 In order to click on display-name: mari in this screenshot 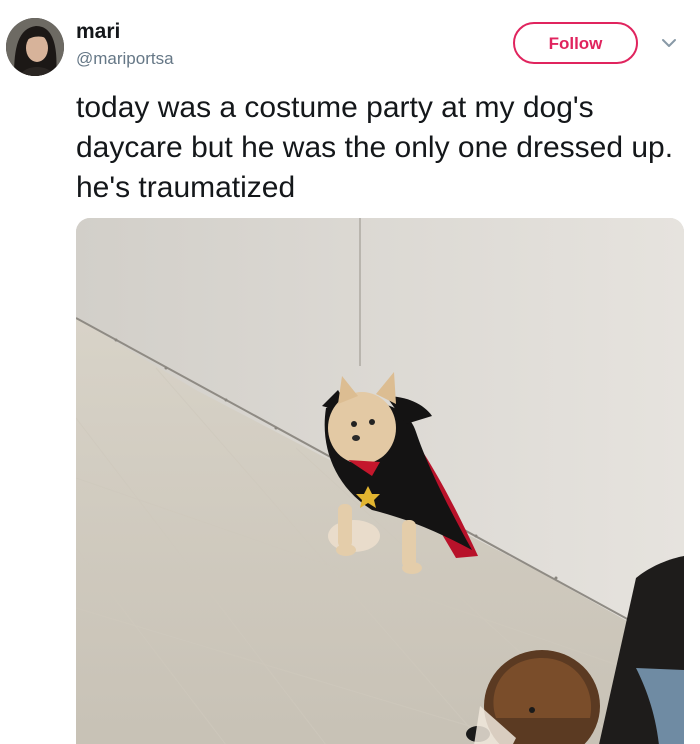, I will do `click(98, 32)`.